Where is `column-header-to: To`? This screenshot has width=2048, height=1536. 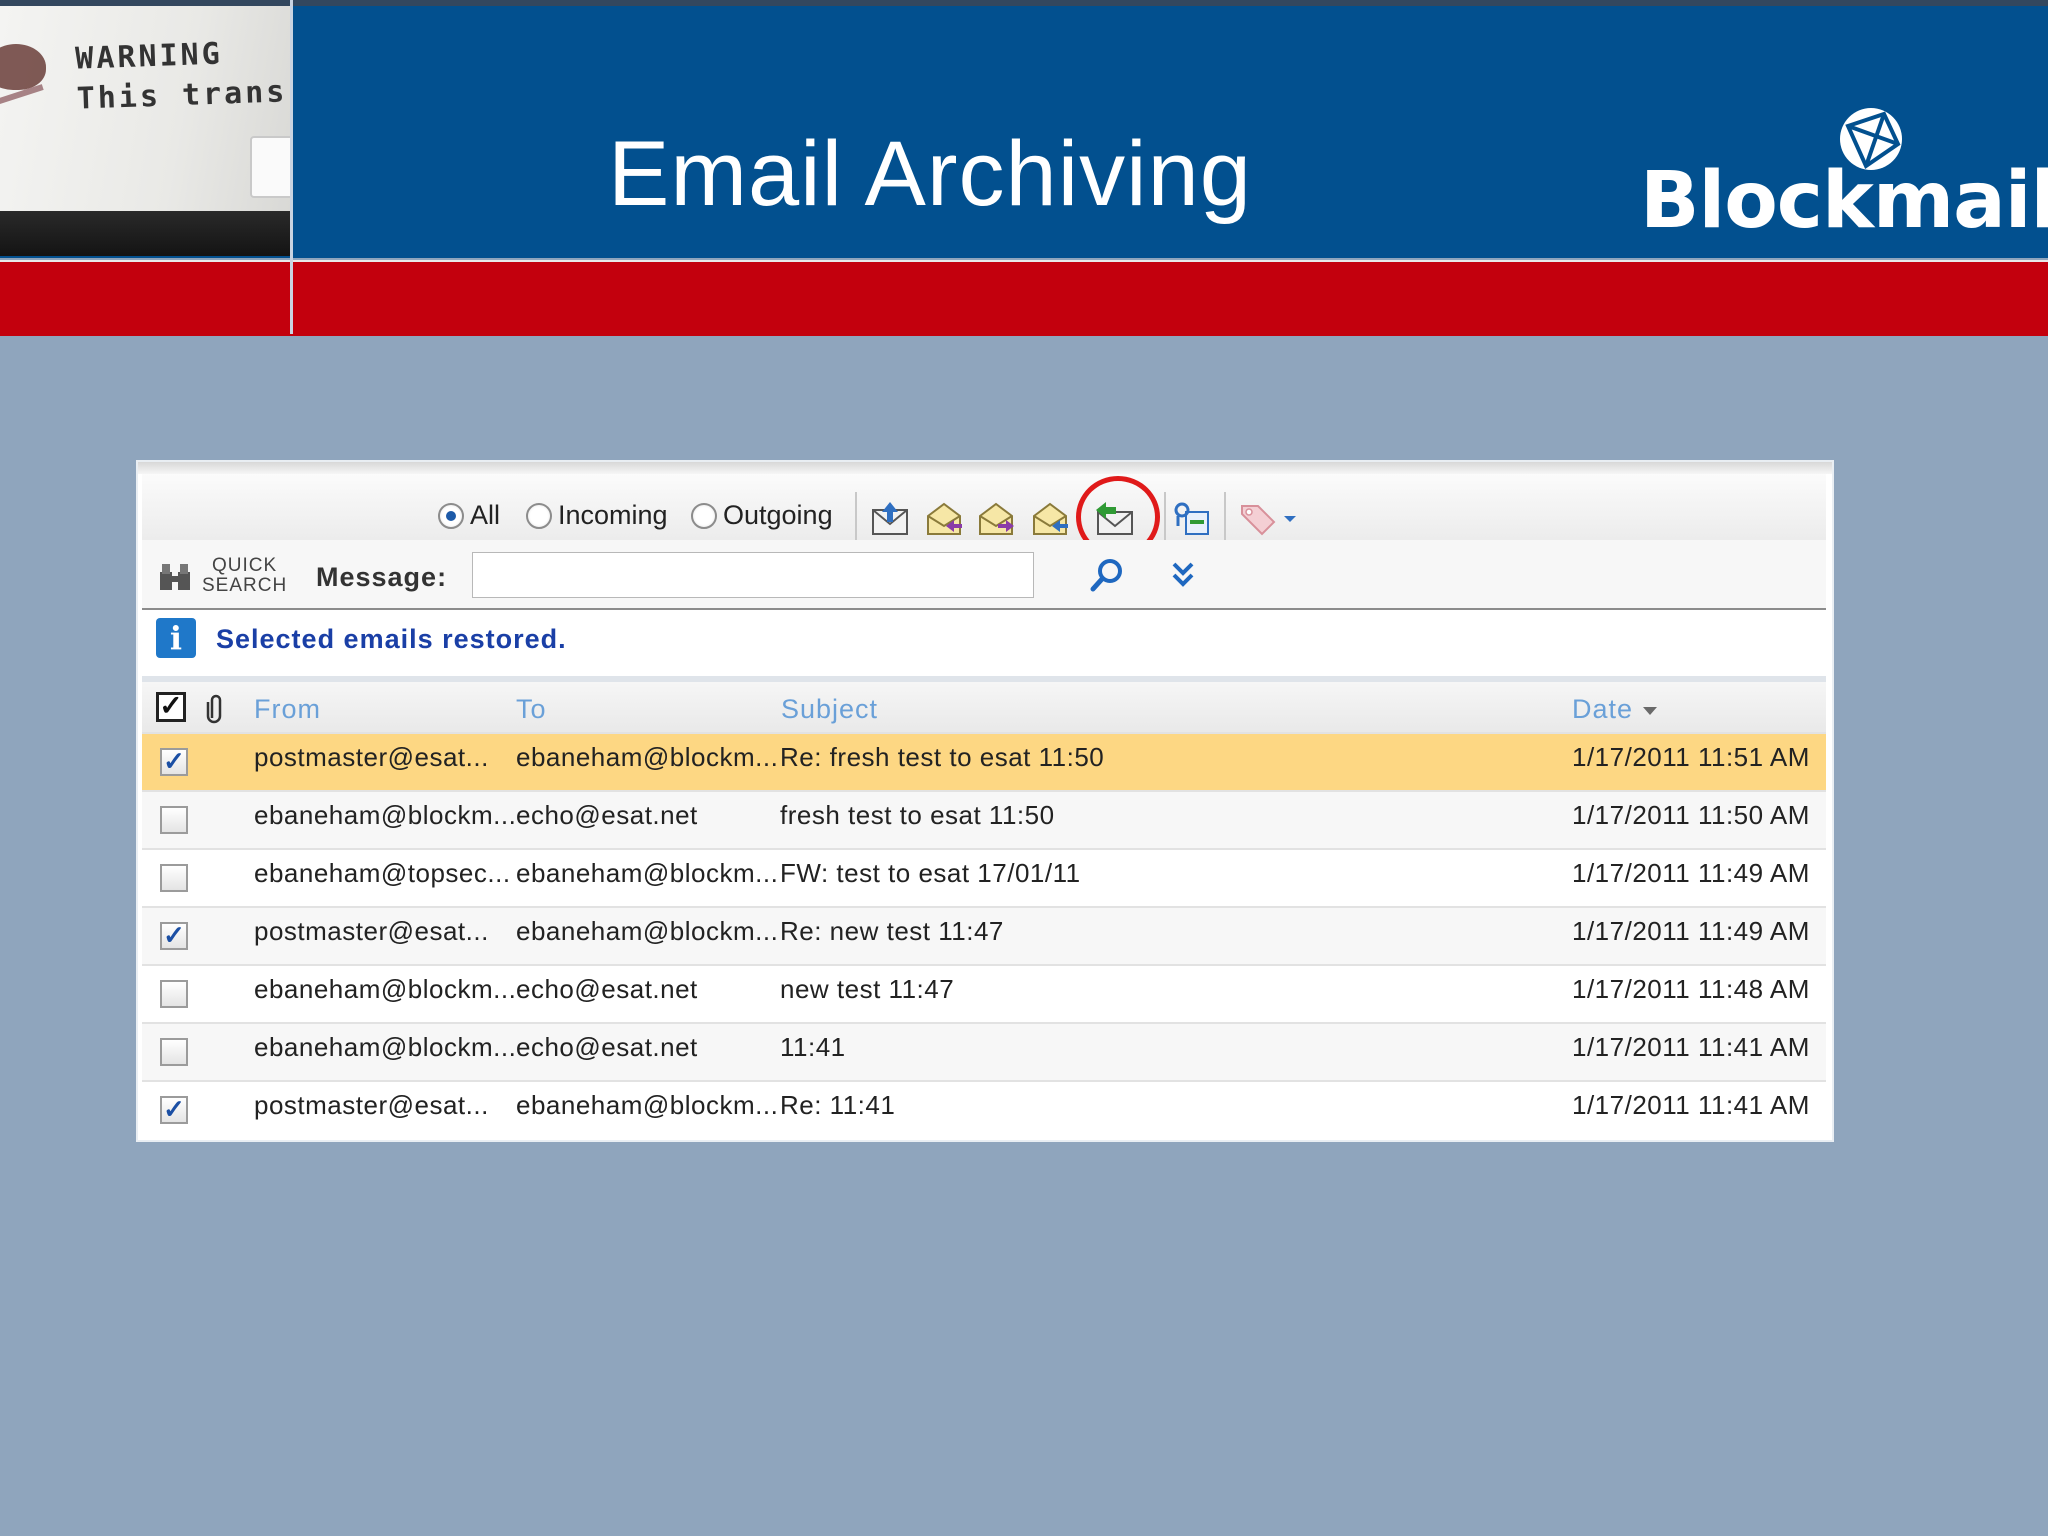
column-header-to: To is located at coordinates (531, 709).